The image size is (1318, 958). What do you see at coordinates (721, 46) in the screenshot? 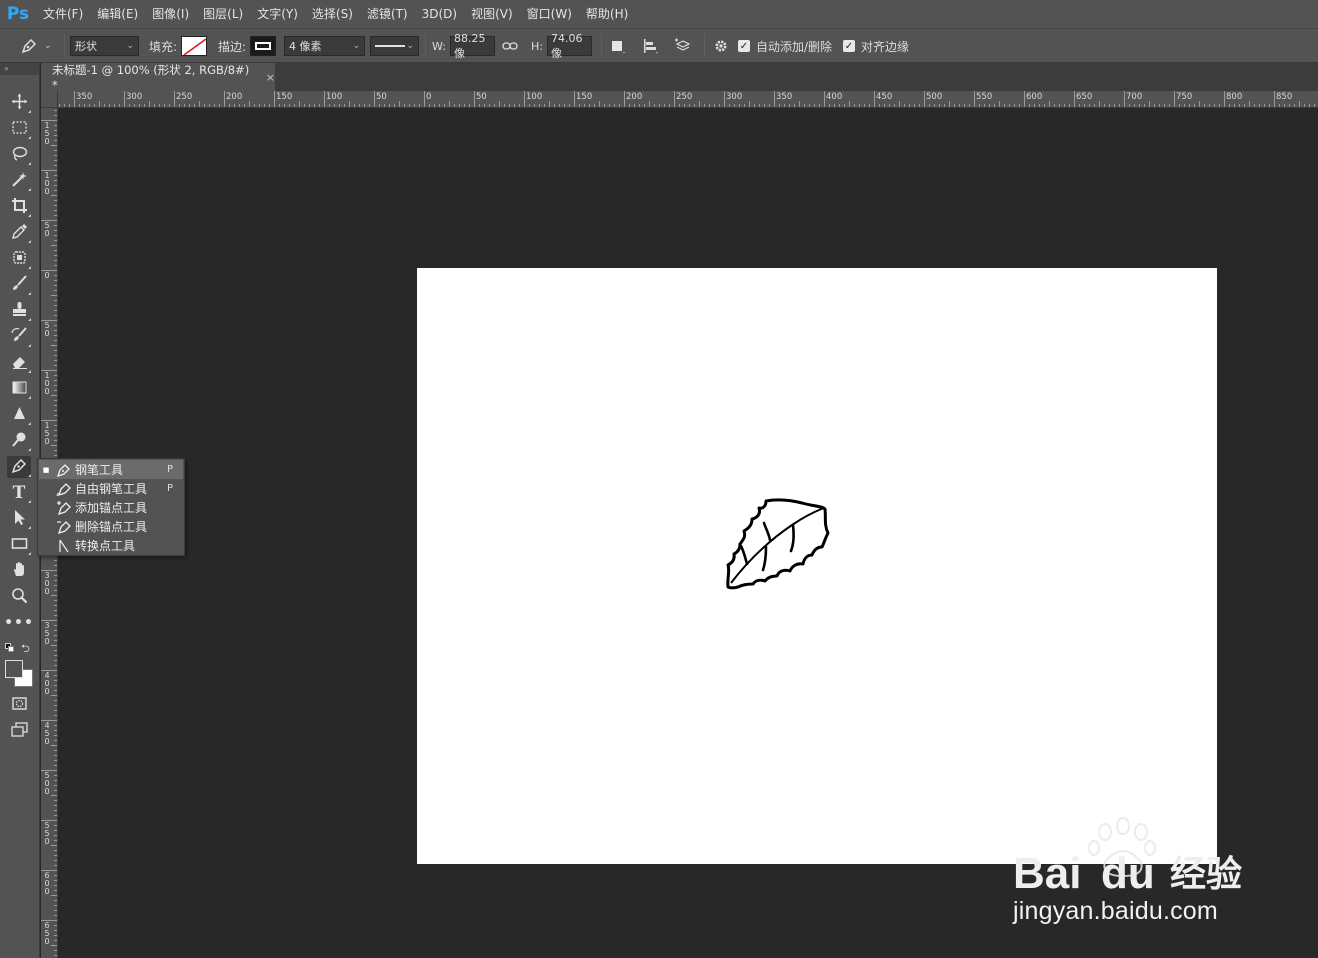
I see `gear-icon` at bounding box center [721, 46].